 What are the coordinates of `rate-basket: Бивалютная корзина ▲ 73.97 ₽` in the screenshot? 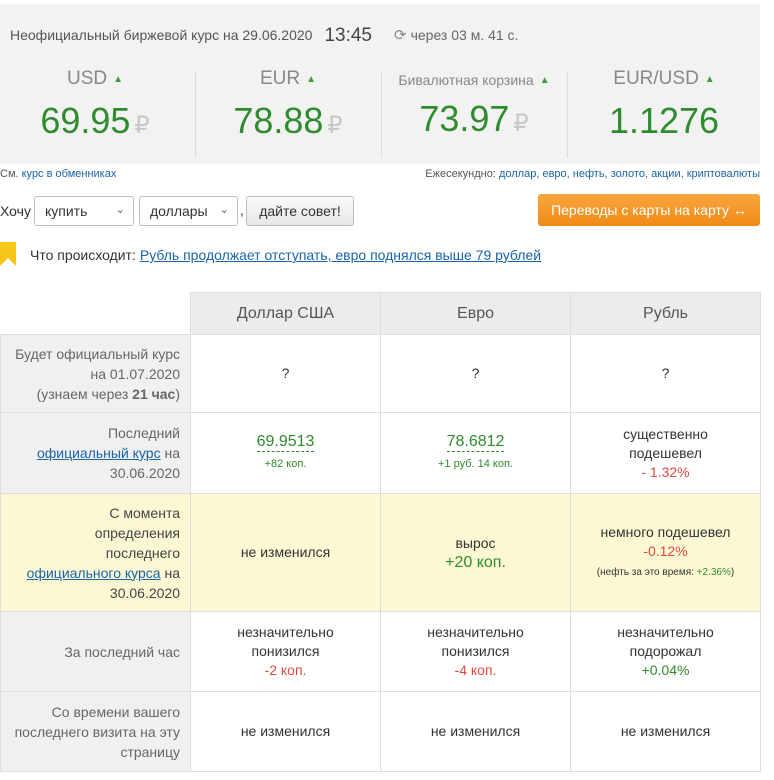 It's located at (474, 114).